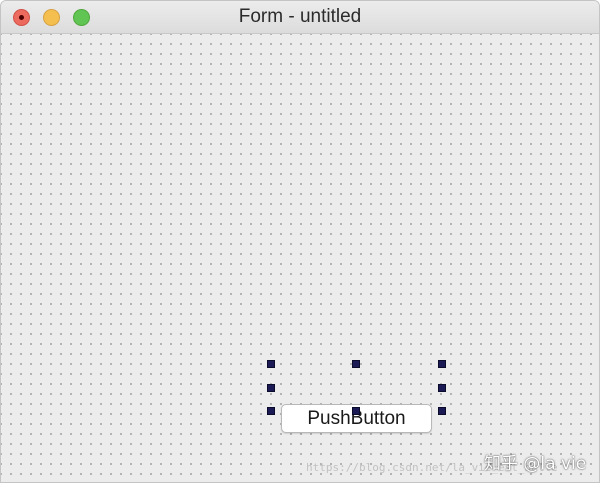 This screenshot has width=600, height=483. I want to click on resize-handle-right, so click(442, 388).